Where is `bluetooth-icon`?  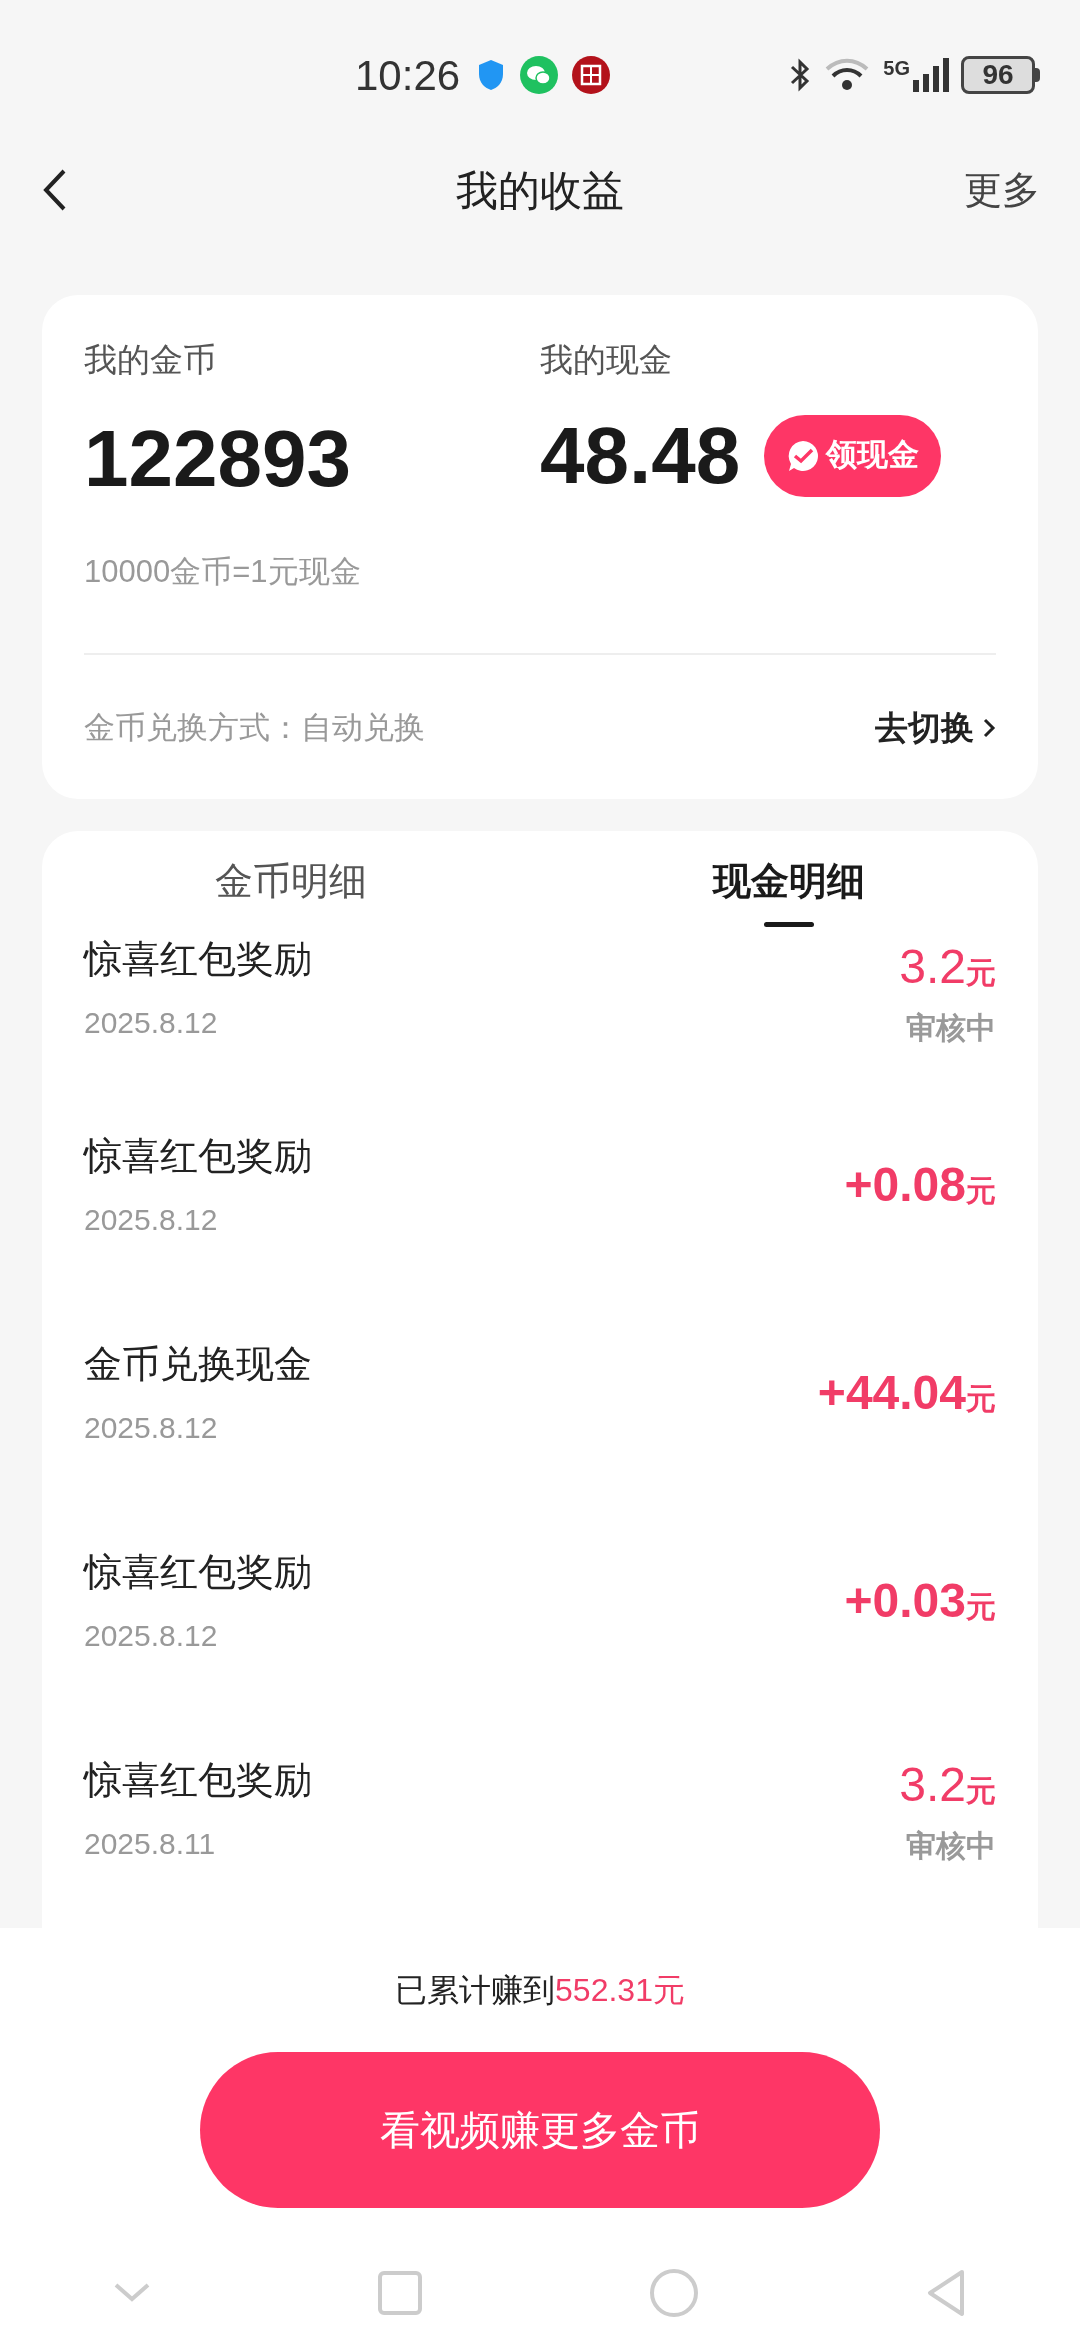 bluetooth-icon is located at coordinates (800, 75).